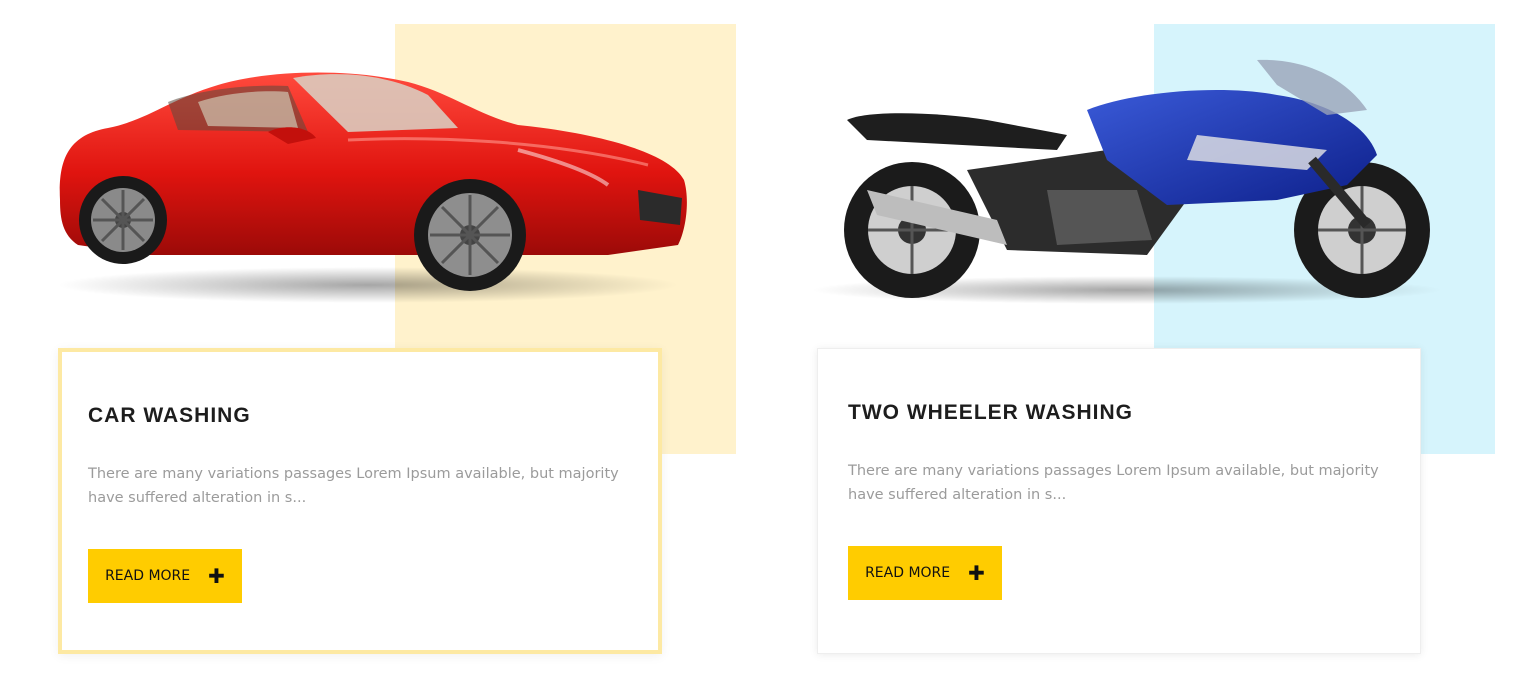 This screenshot has height=687, width=1513. What do you see at coordinates (990, 412) in the screenshot?
I see `card-title: TWO WHEELER WASHING` at bounding box center [990, 412].